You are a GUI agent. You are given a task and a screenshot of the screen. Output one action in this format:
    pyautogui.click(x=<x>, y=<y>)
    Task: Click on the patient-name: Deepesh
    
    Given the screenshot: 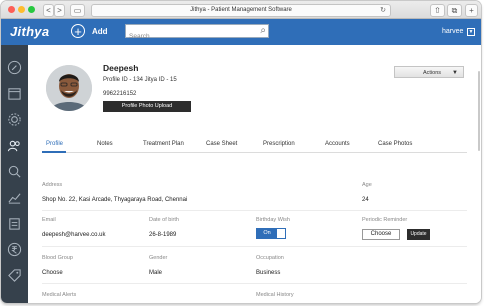 What is the action you would take?
    pyautogui.click(x=121, y=68)
    